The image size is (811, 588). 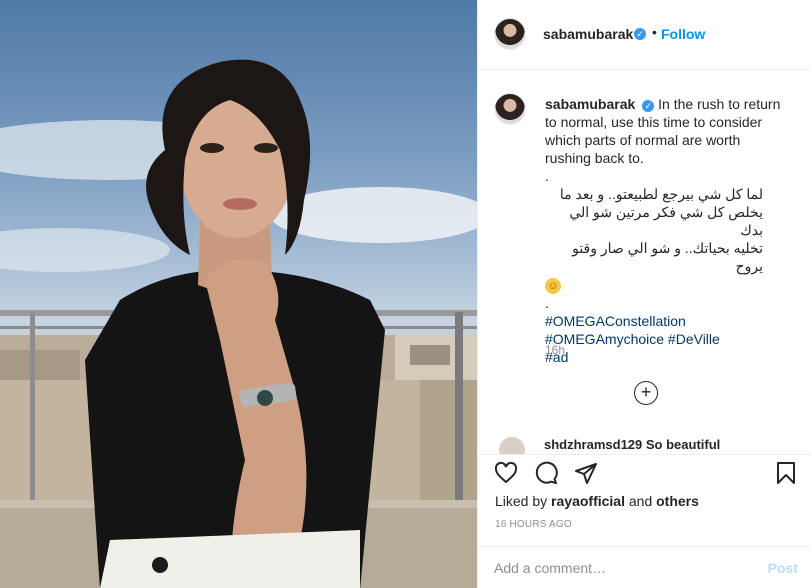 What do you see at coordinates (533, 524) in the screenshot?
I see `post-timestamp: 16 HOURS AGO` at bounding box center [533, 524].